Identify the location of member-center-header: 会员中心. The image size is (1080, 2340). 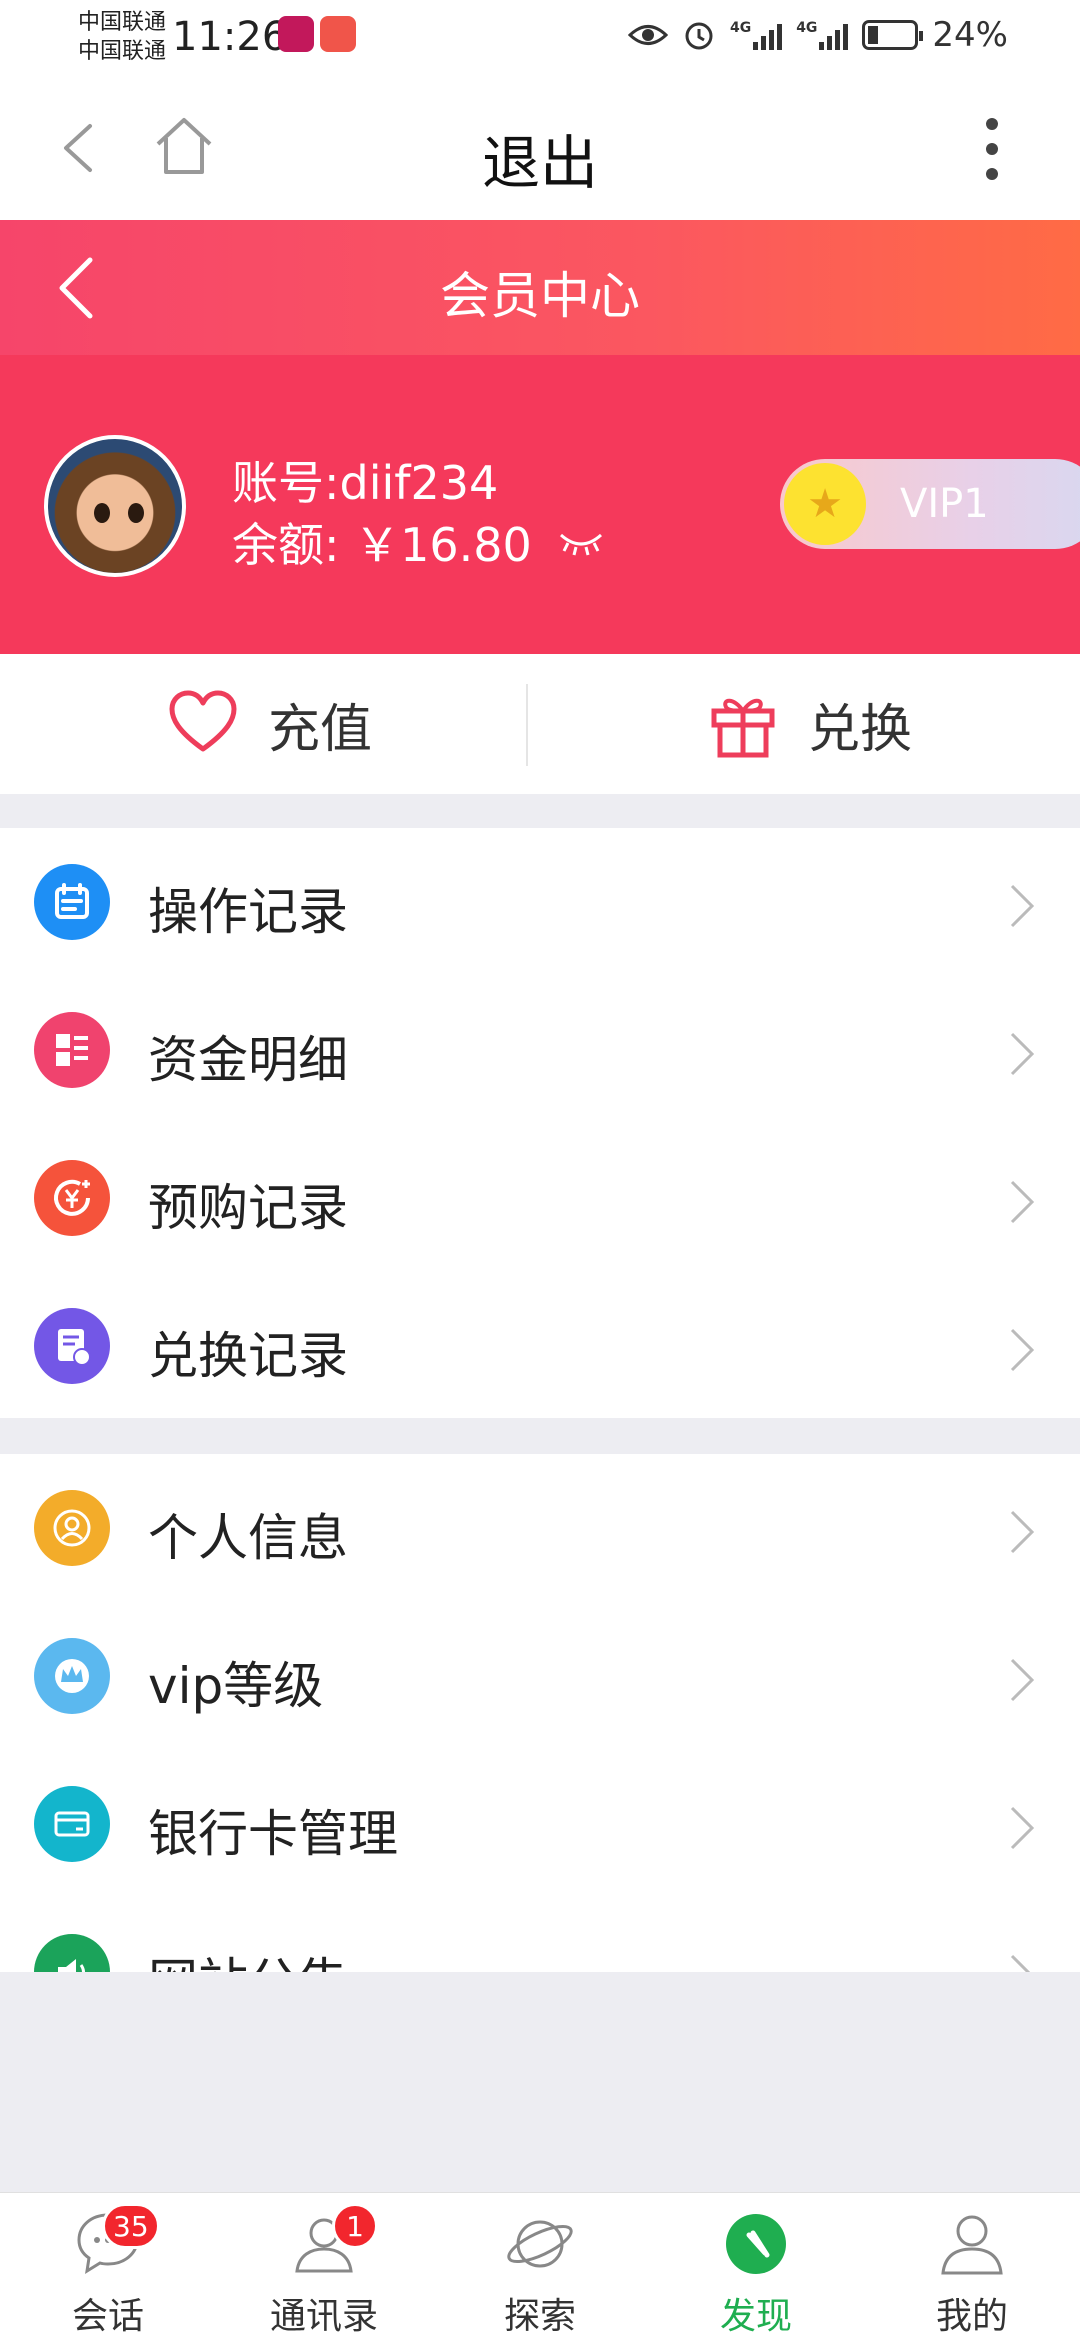
(540, 287).